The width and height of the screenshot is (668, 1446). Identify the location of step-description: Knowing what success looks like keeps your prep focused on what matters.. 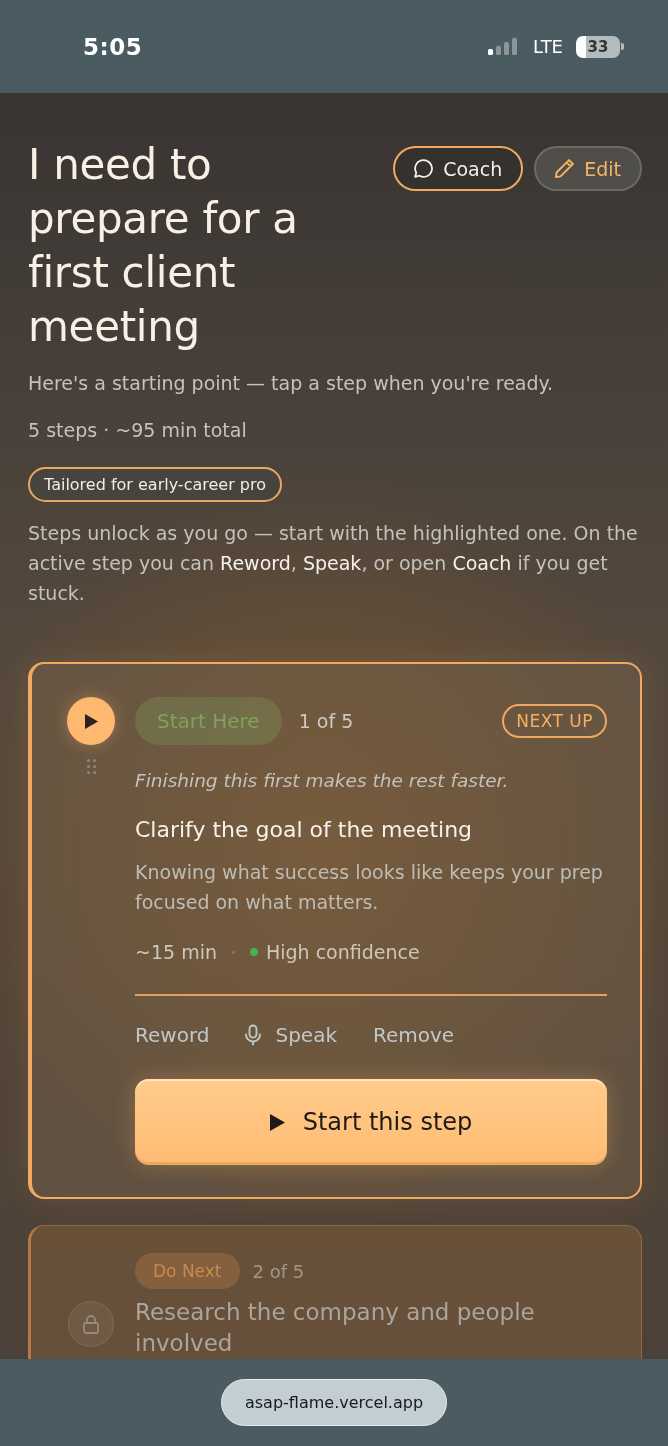
(369, 887).